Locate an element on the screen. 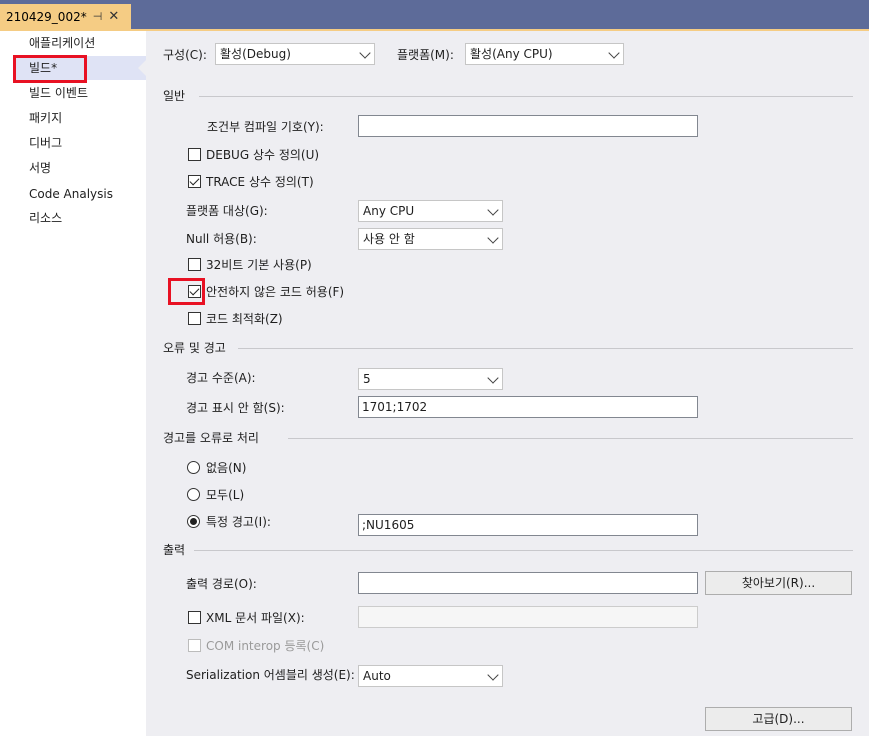  prefer-32bit-checkbox is located at coordinates (194, 264).